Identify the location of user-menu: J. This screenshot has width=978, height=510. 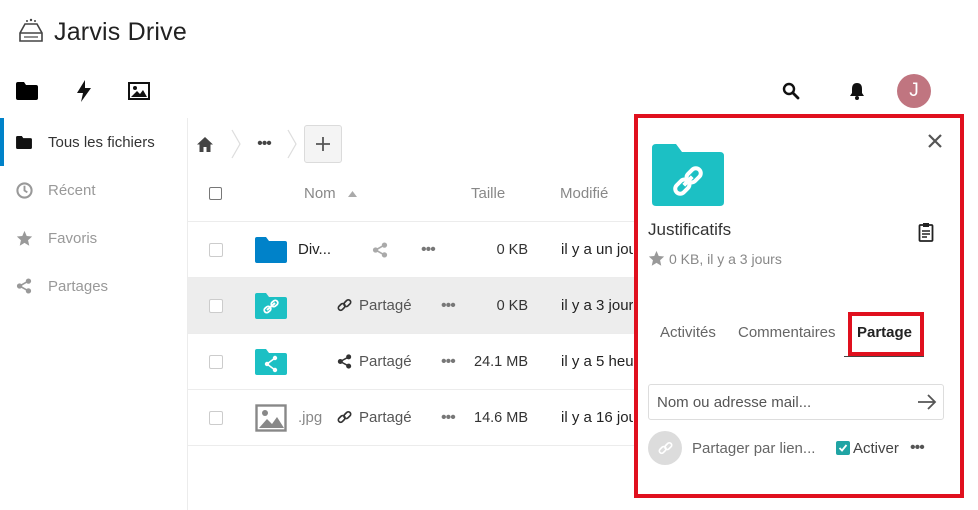
(914, 91).